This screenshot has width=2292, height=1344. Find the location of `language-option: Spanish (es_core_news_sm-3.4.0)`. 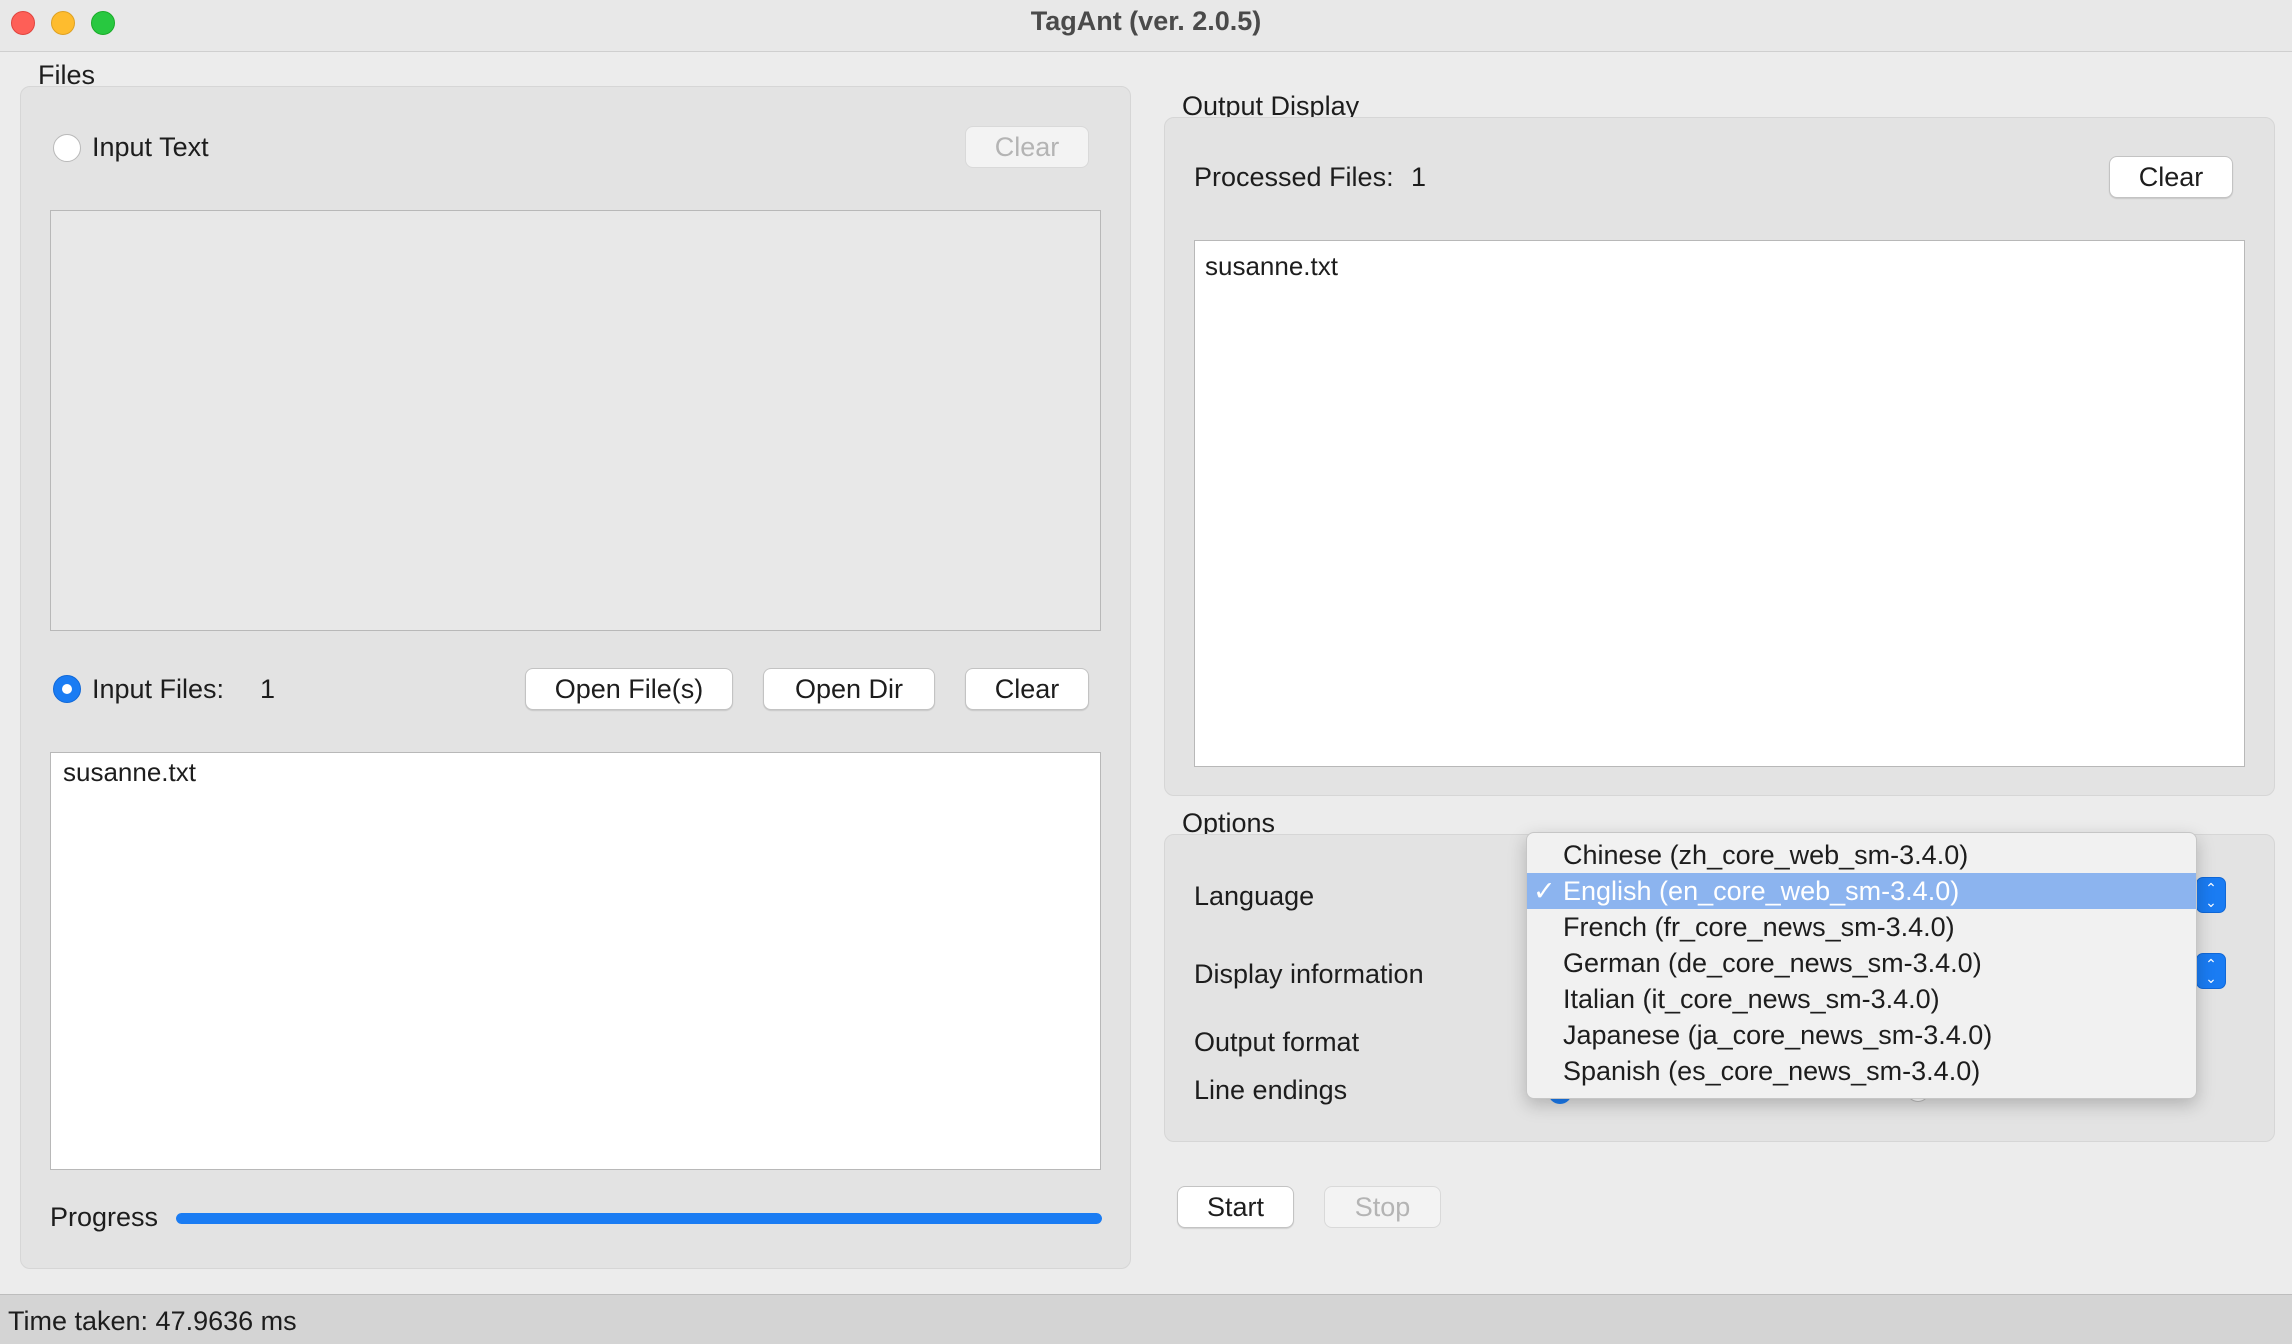

language-option: Spanish (es_core_news_sm-3.4.0) is located at coordinates (1861, 1071).